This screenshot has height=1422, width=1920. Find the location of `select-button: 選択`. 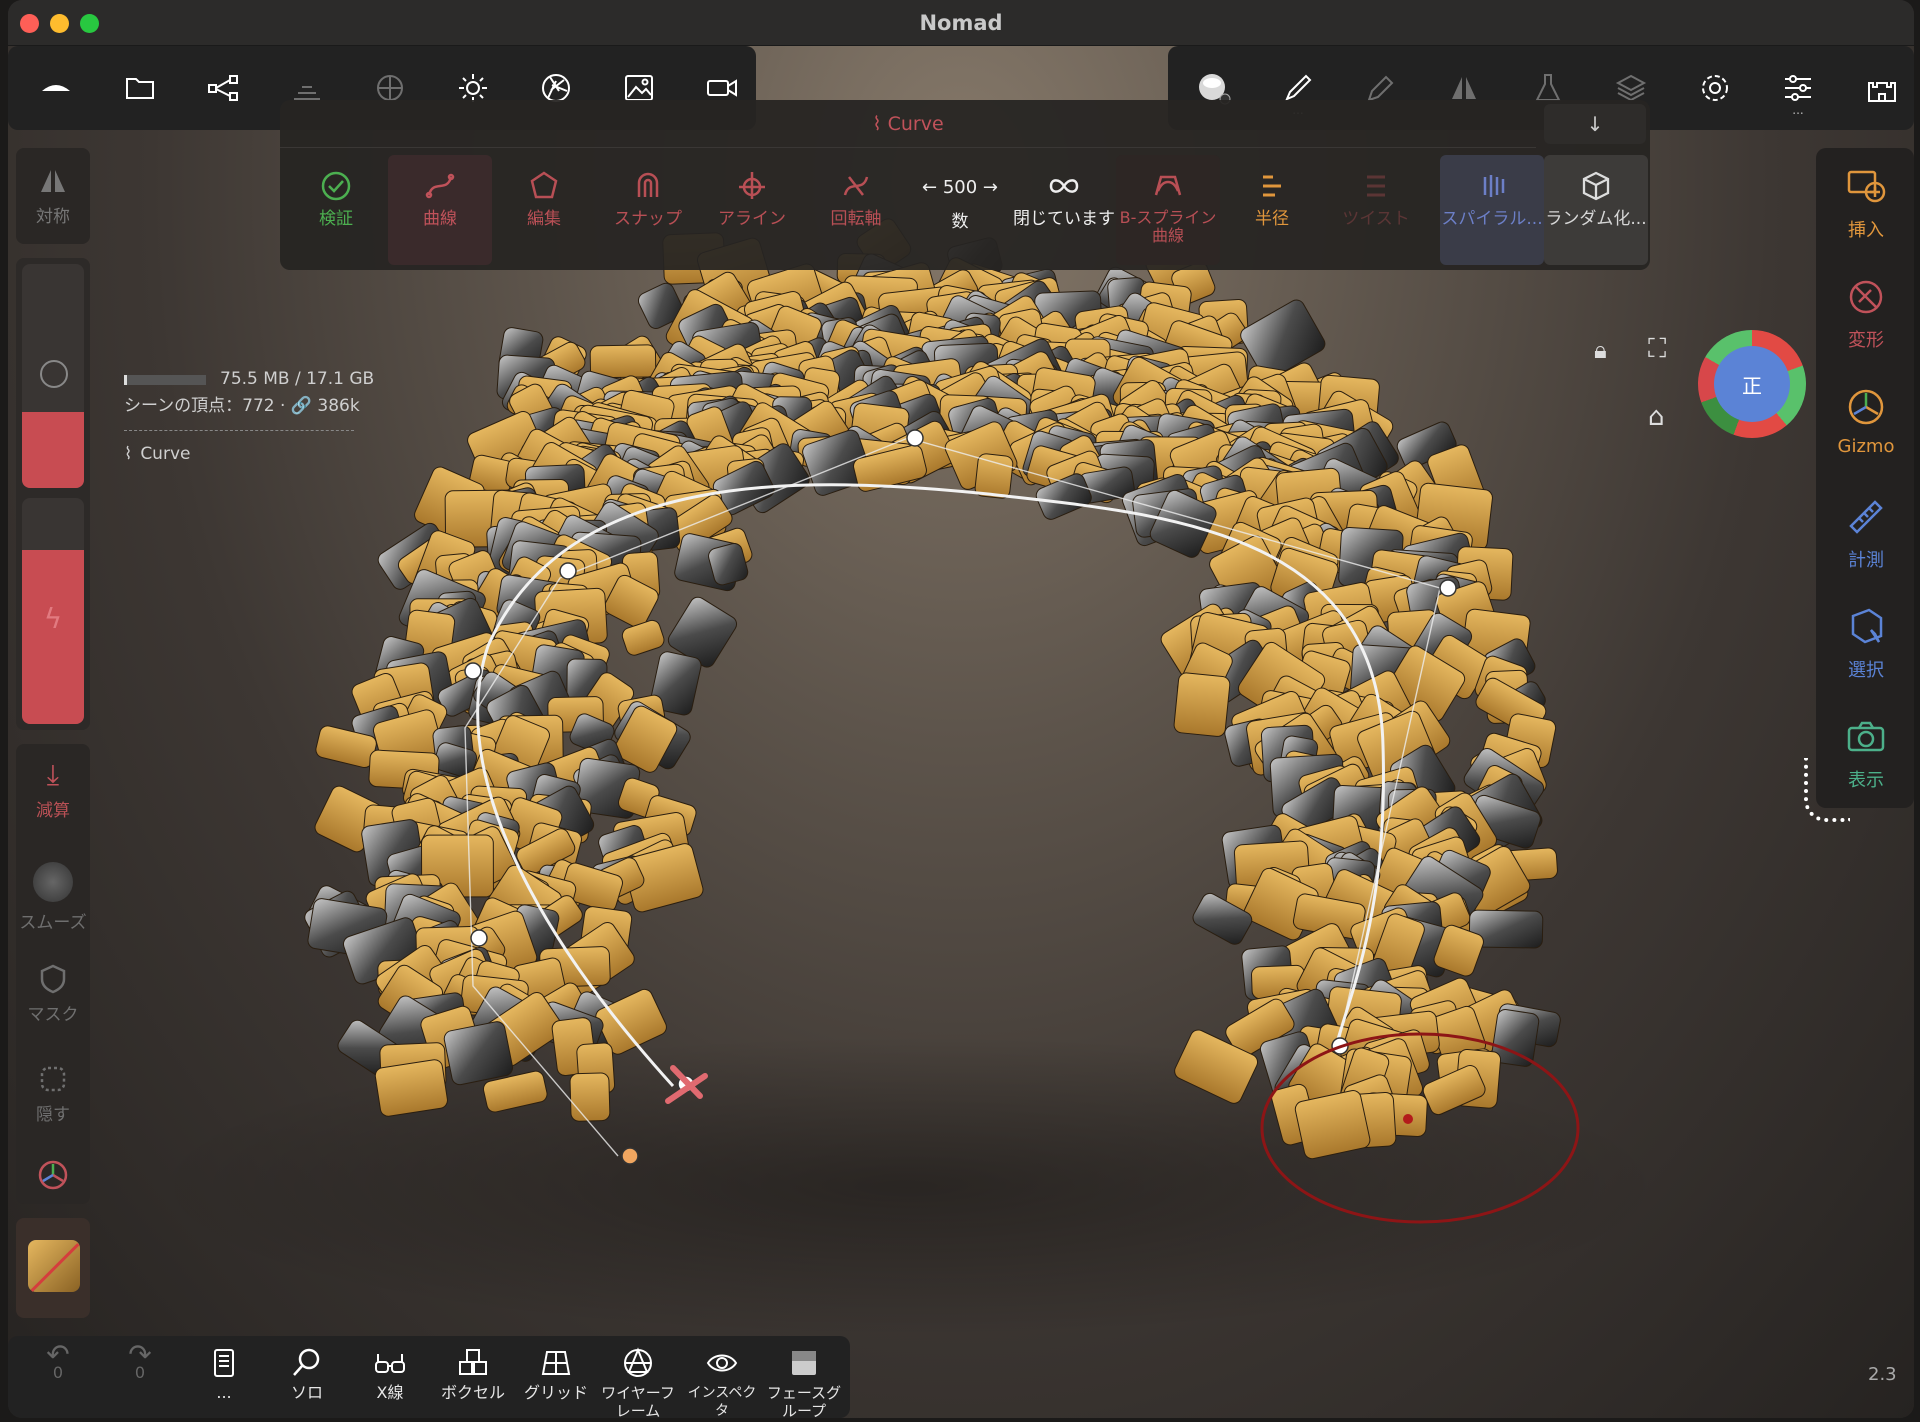

select-button: 選択 is located at coordinates (1866, 644).